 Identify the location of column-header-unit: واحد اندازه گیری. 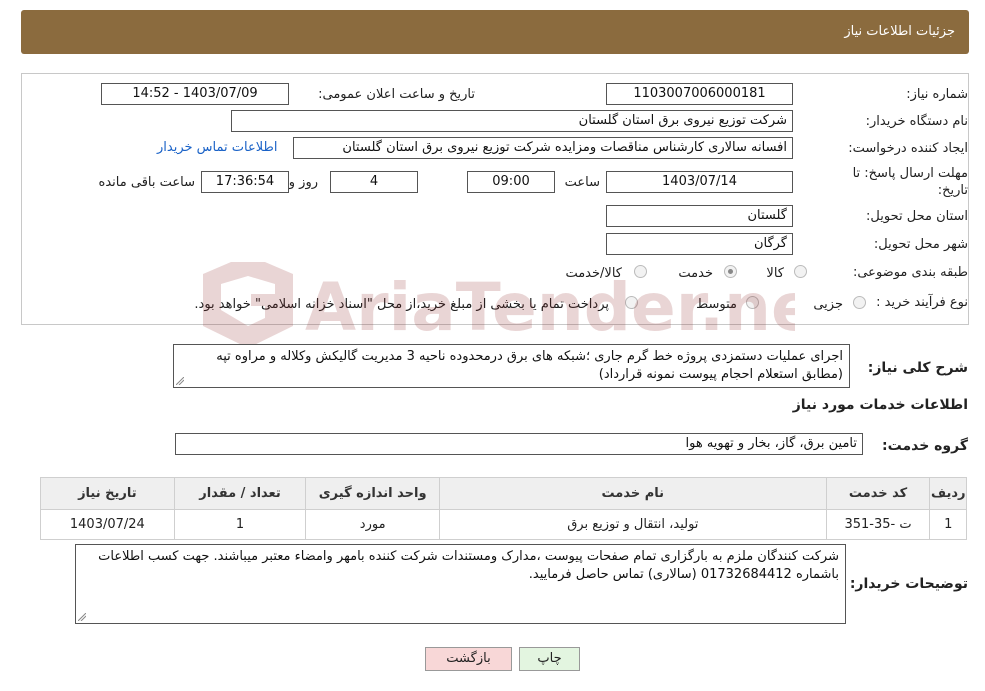
(372, 493).